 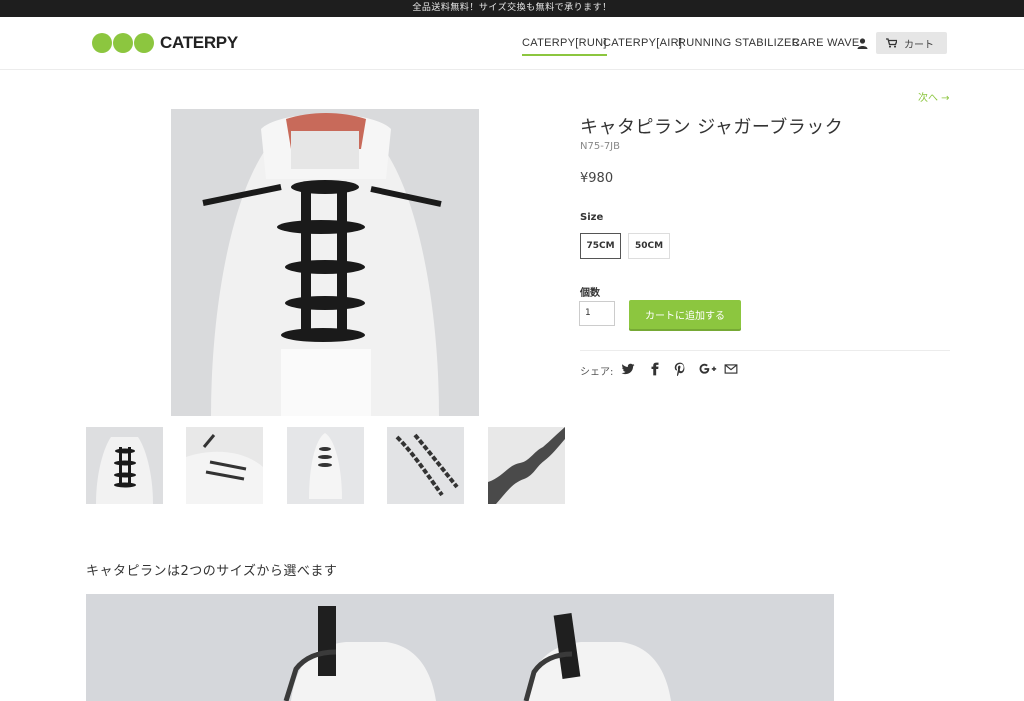 I want to click on brand-logo: CATERPY, so click(x=165, y=43).